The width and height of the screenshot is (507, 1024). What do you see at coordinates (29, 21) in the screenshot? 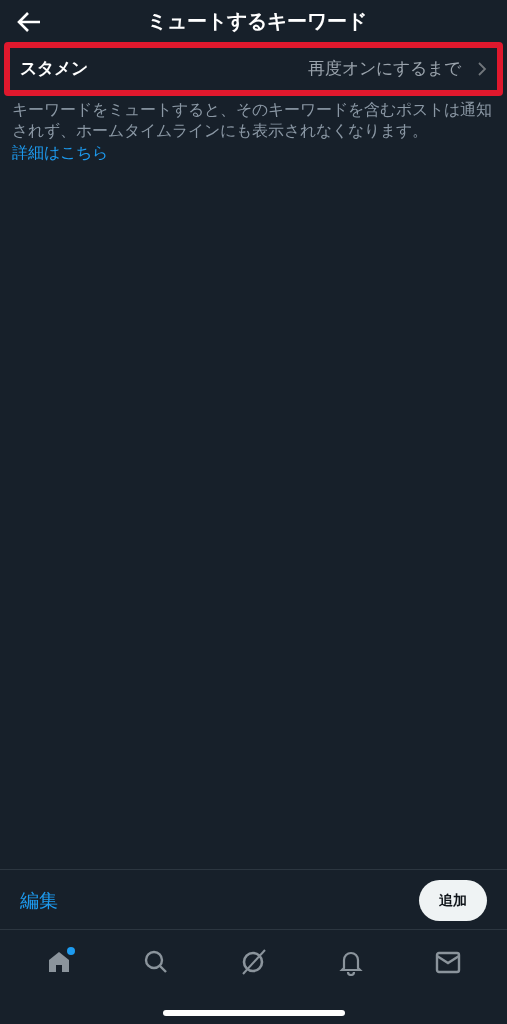
I see `back-arrow-icon` at bounding box center [29, 21].